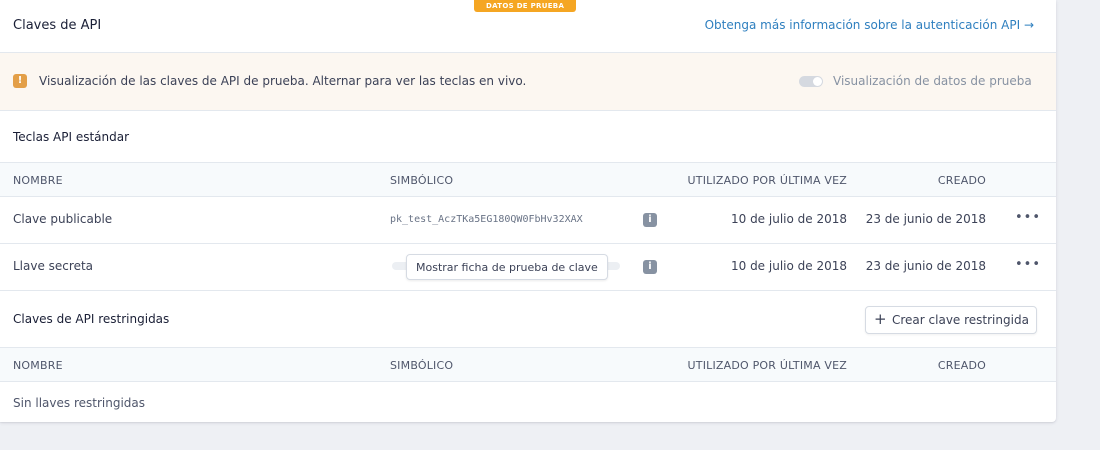  I want to click on standard-keys-title: Teclas API estándar, so click(71, 137).